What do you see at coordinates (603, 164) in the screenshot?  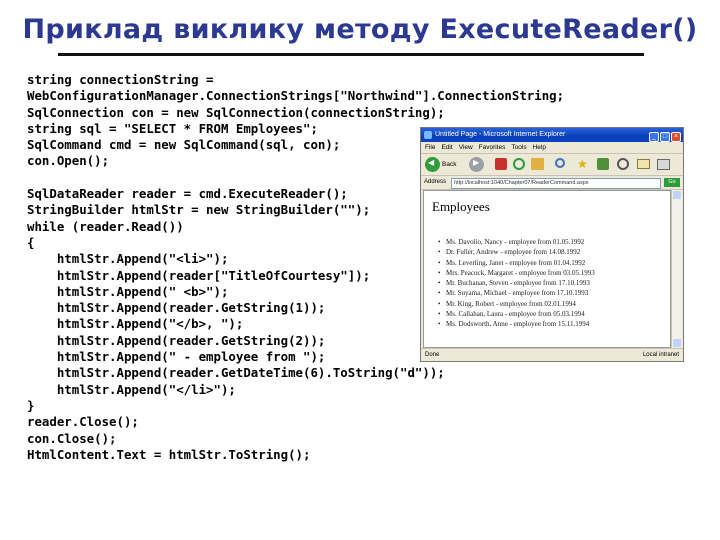 I see `media-icon` at bounding box center [603, 164].